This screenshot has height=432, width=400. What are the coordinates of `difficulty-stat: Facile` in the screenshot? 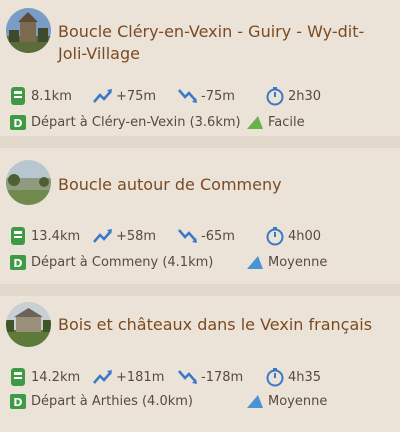 It's located at (275, 122).